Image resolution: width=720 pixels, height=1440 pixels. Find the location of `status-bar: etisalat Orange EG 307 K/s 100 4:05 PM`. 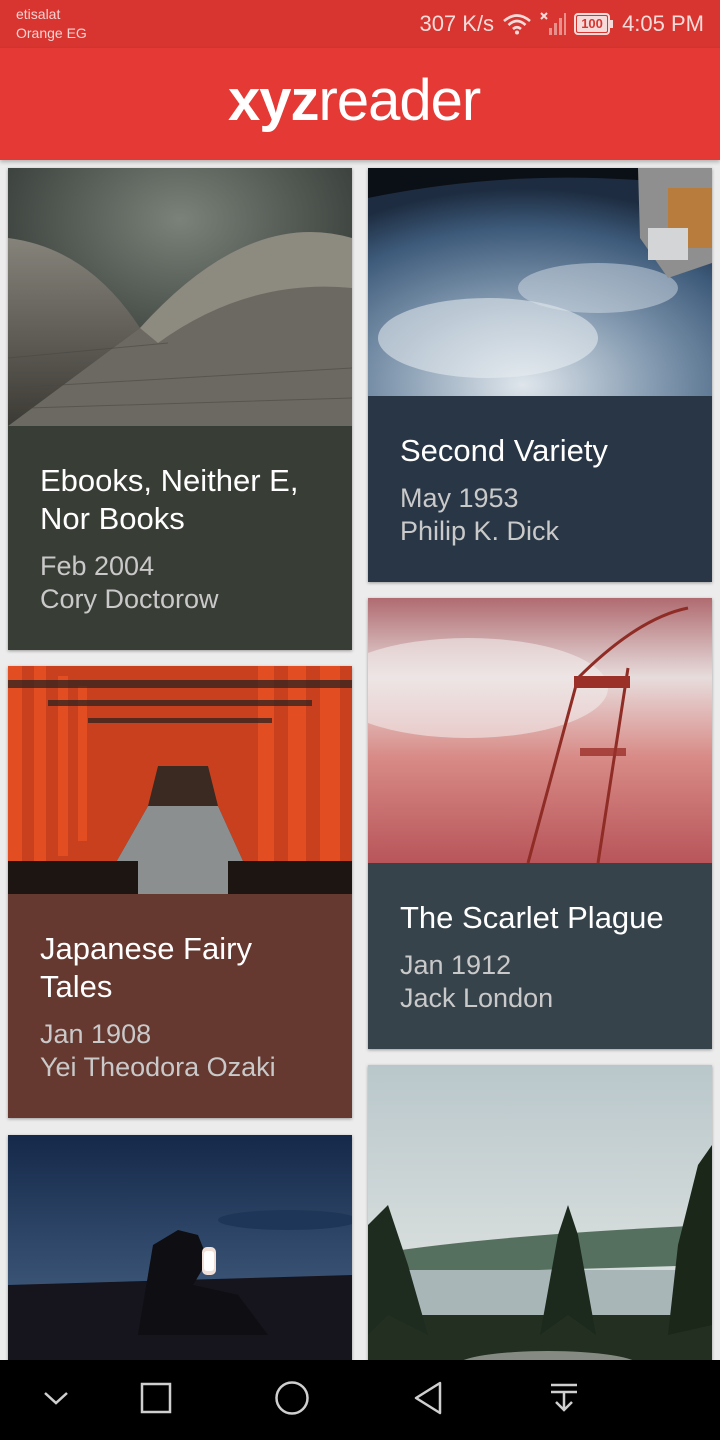

status-bar: etisalat Orange EG 307 K/s 100 4:05 PM is located at coordinates (360, 24).